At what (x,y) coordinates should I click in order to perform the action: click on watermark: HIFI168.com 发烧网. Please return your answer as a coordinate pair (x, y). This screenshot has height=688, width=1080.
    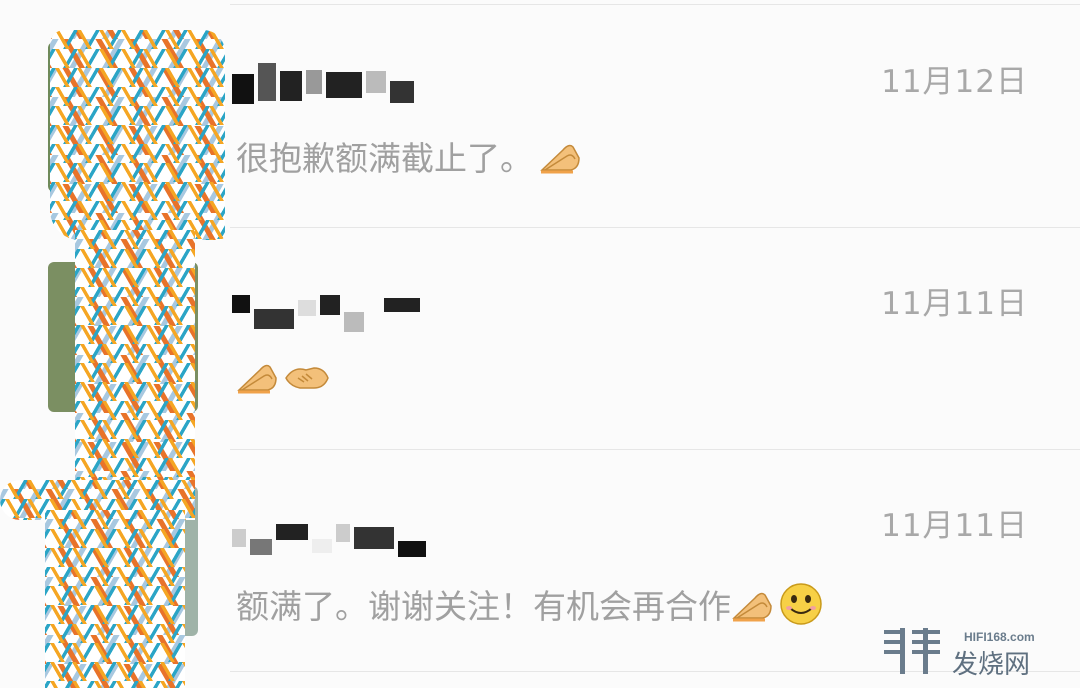
    Looking at the image, I should click on (972, 651).